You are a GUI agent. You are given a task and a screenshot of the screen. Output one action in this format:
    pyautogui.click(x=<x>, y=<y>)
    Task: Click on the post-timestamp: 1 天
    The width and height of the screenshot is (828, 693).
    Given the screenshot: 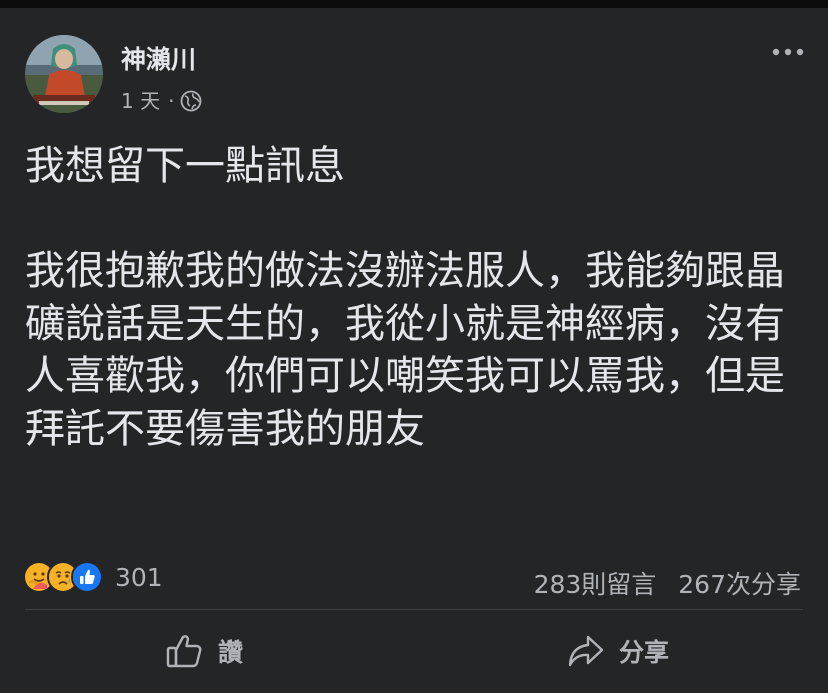 What is the action you would take?
    pyautogui.click(x=140, y=101)
    